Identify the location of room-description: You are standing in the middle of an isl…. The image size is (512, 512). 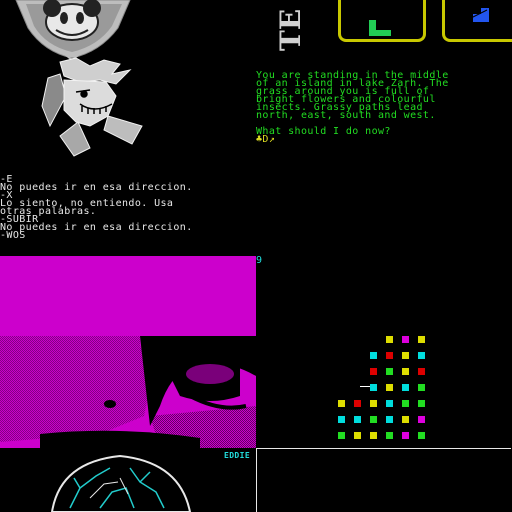
(352, 95).